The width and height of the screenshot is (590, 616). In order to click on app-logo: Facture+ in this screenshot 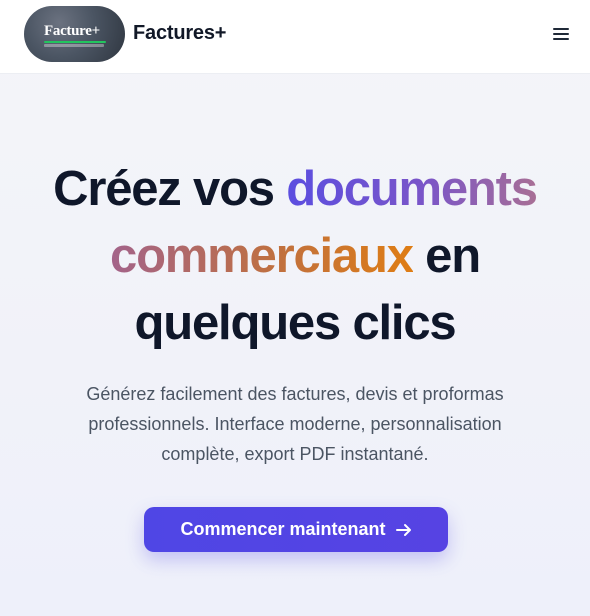, I will do `click(74, 34)`.